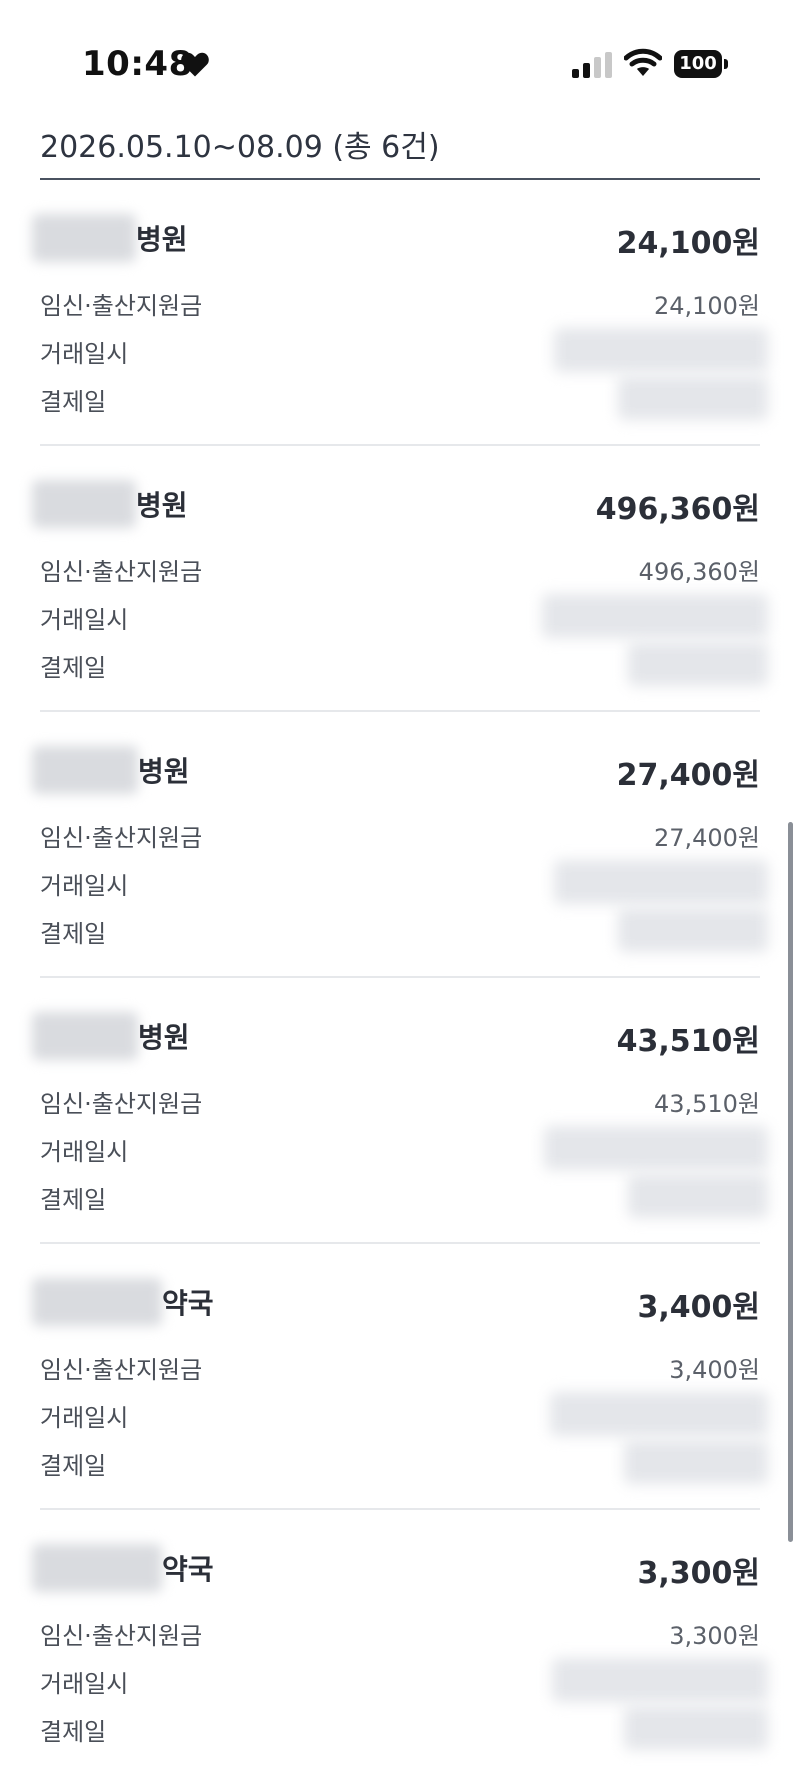 The width and height of the screenshot is (800, 1774). I want to click on transaction-card: 병원 496,360원 임신·출산지원금 496,360원 거래일시 결제일, so click(400, 579).